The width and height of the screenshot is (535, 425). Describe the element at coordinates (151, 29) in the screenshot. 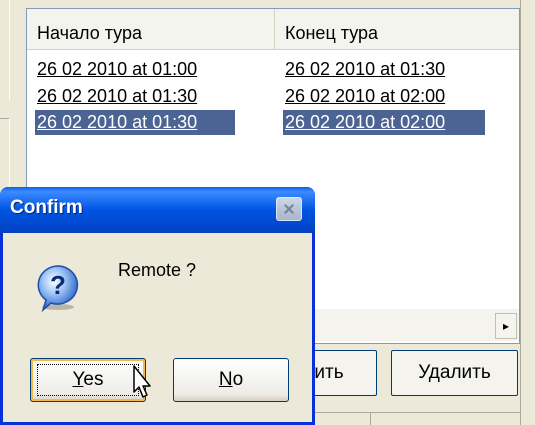

I see `column-header-start: Начало тура` at that location.